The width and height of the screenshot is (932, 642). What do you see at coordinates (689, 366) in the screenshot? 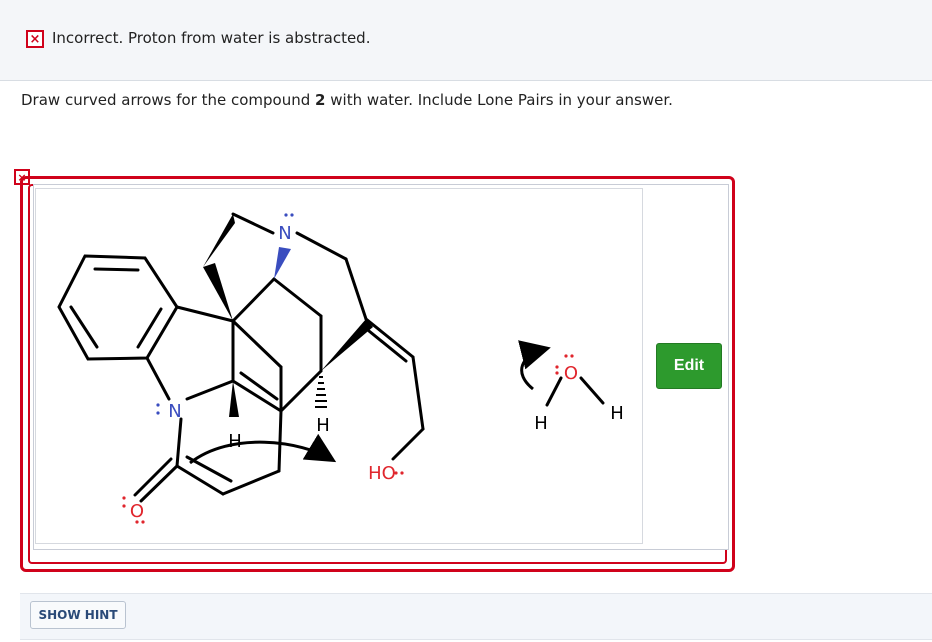
I see `edit-button: Edit` at bounding box center [689, 366].